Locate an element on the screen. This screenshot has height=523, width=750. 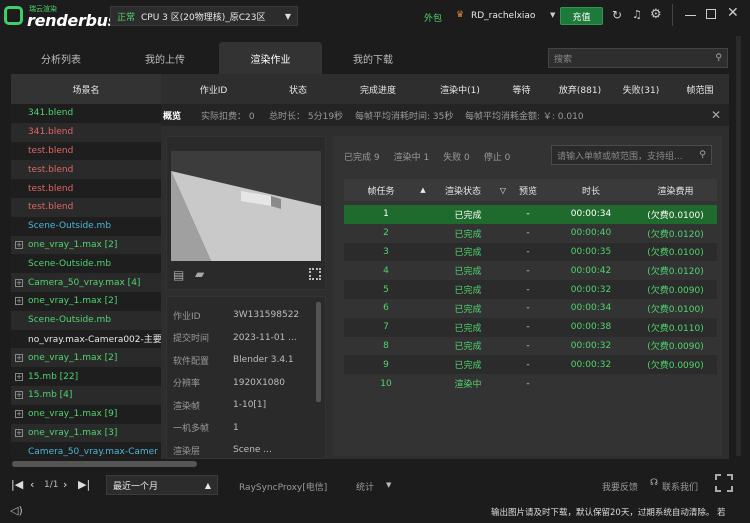
minimize-icon is located at coordinates (690, 15).